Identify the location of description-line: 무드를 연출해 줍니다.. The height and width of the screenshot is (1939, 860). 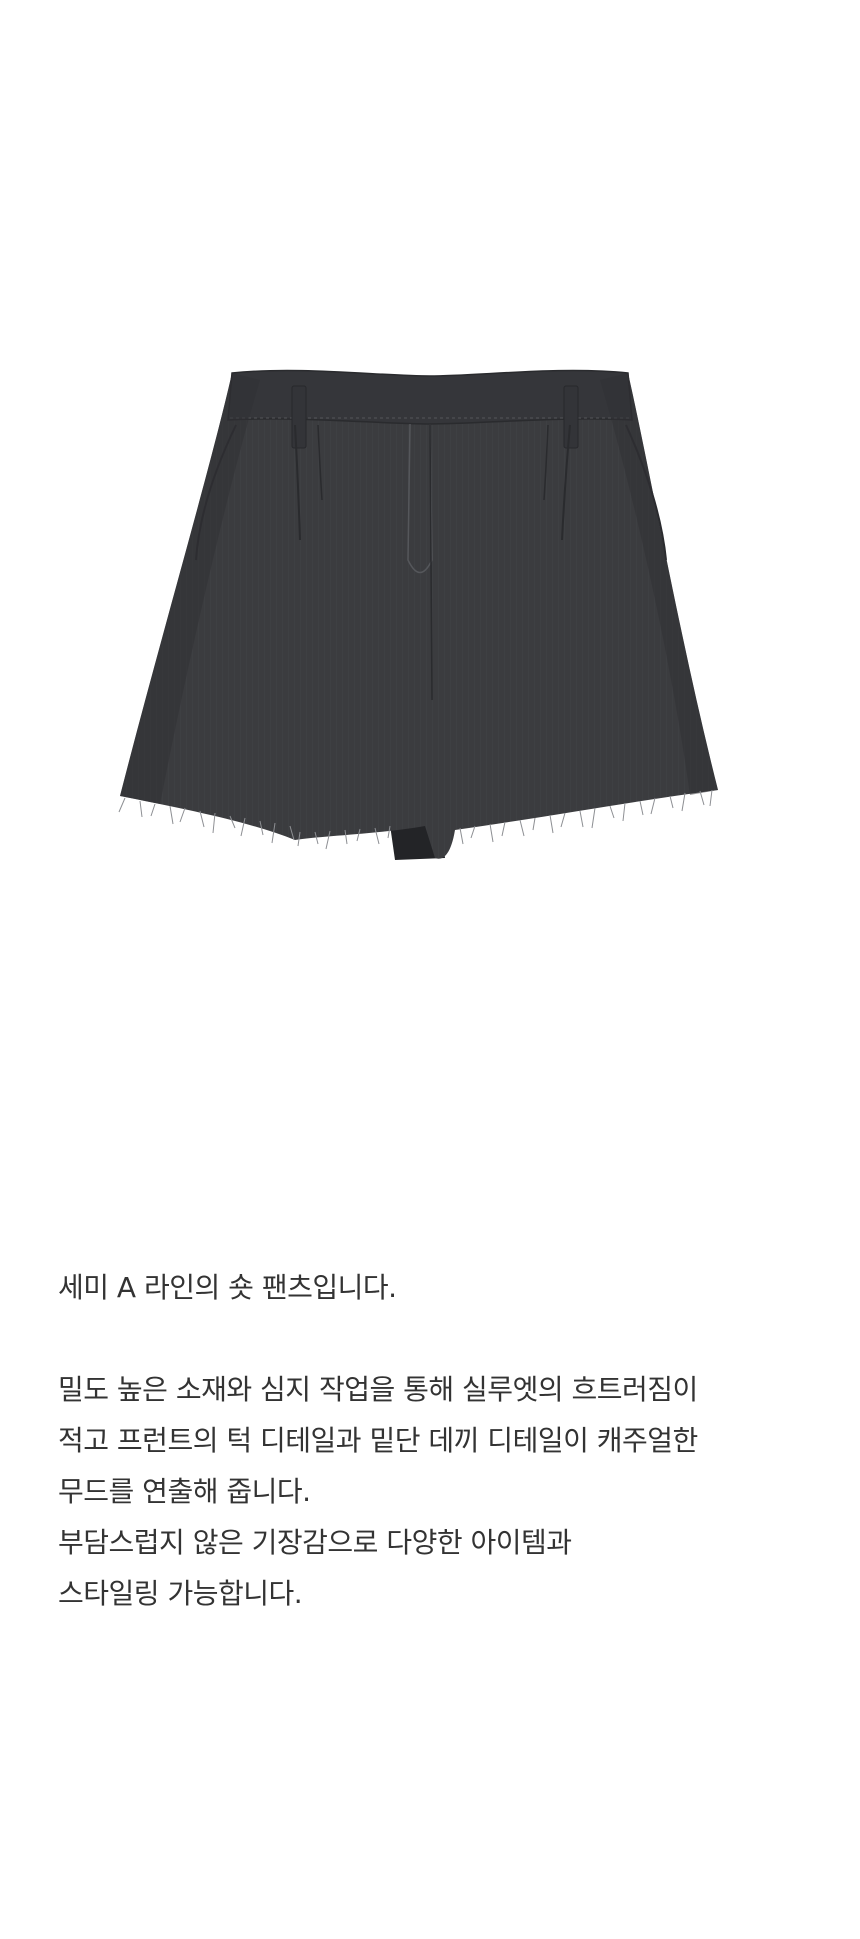
(184, 1491).